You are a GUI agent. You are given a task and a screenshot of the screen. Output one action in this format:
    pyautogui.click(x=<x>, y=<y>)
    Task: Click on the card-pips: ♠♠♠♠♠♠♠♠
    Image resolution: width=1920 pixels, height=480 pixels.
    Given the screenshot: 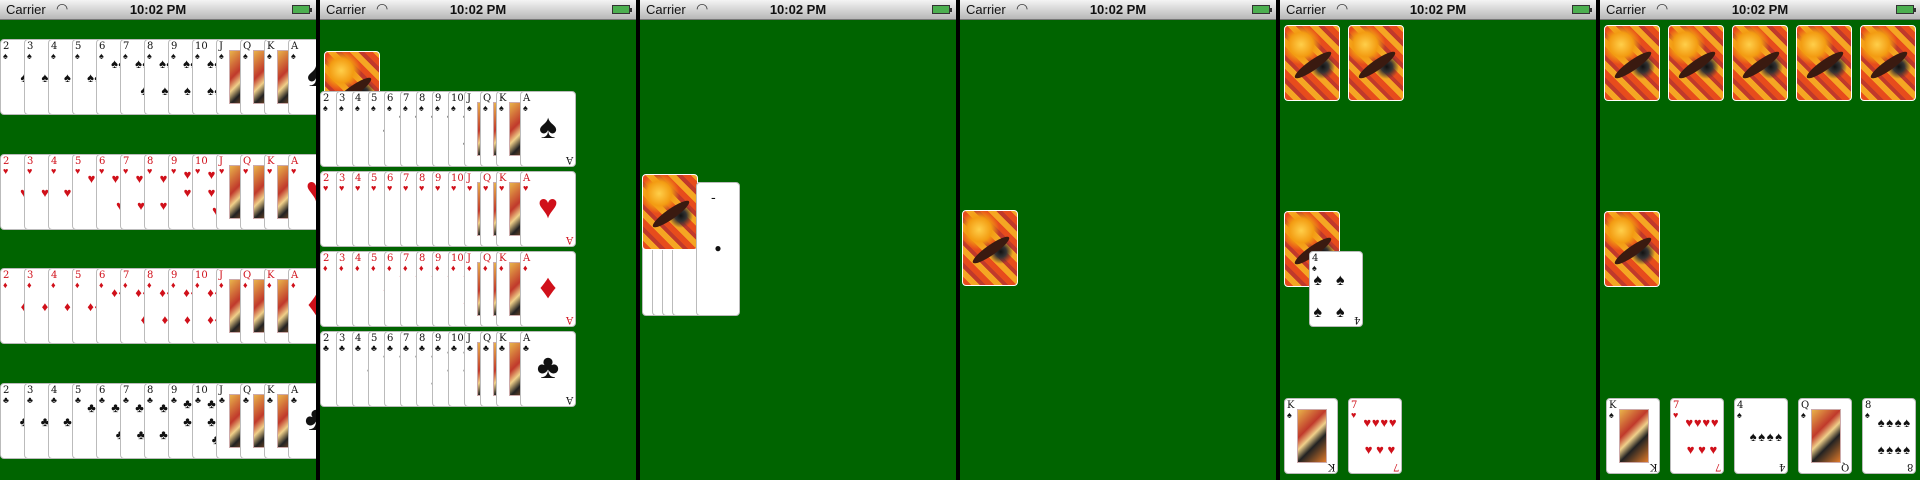 What is the action you would take?
    pyautogui.click(x=1894, y=436)
    